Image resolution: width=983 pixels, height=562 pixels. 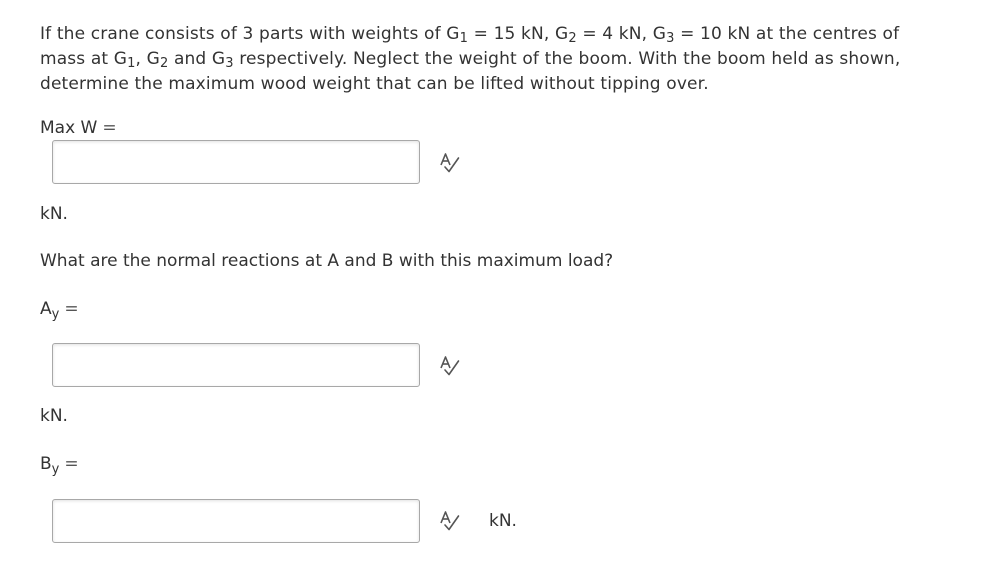 I want to click on by-input, so click(x=236, y=521).